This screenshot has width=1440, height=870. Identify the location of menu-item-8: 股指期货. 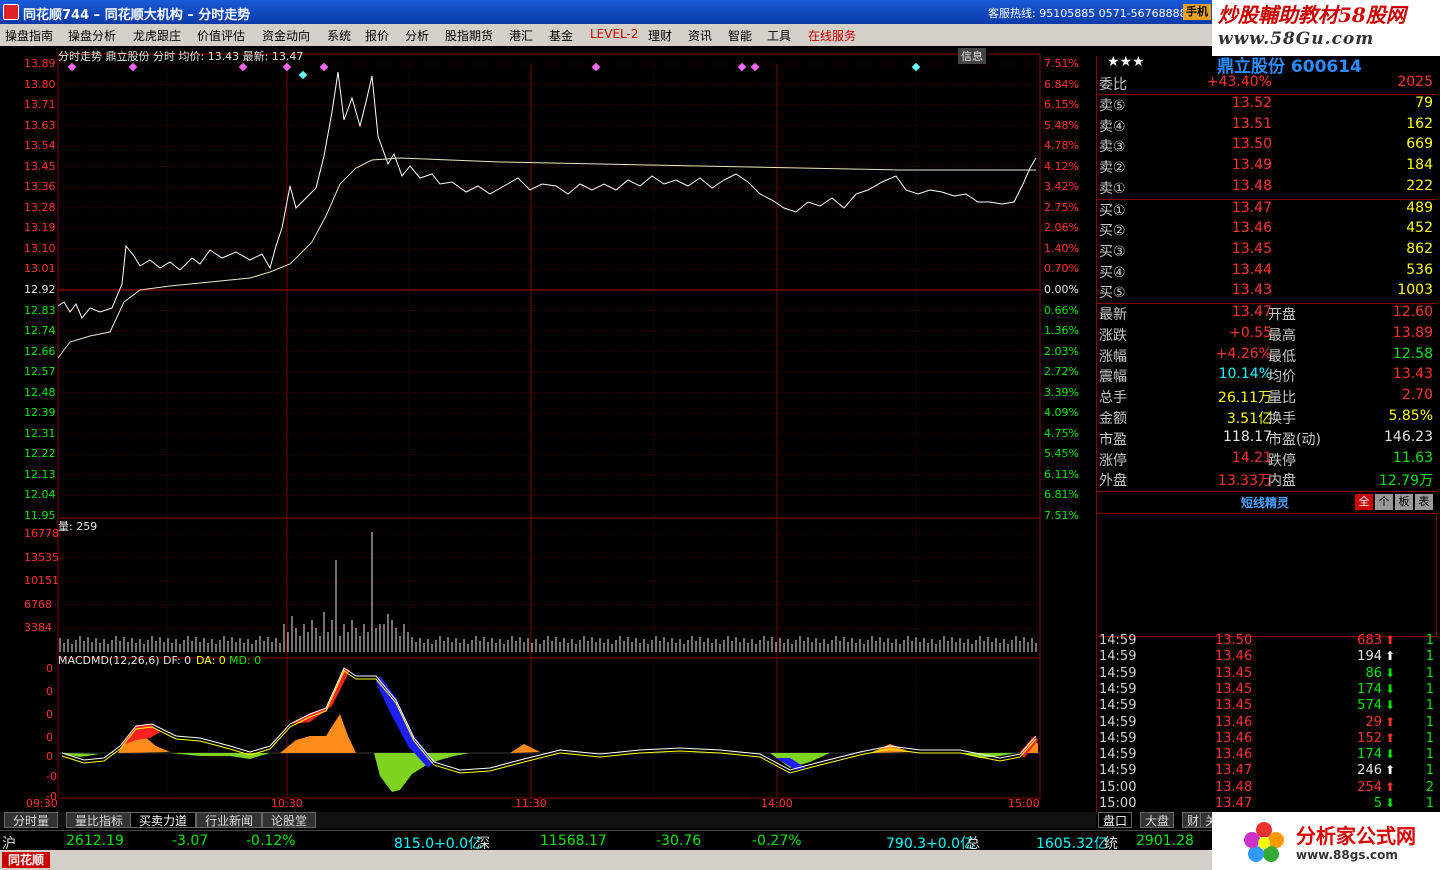
(469, 35).